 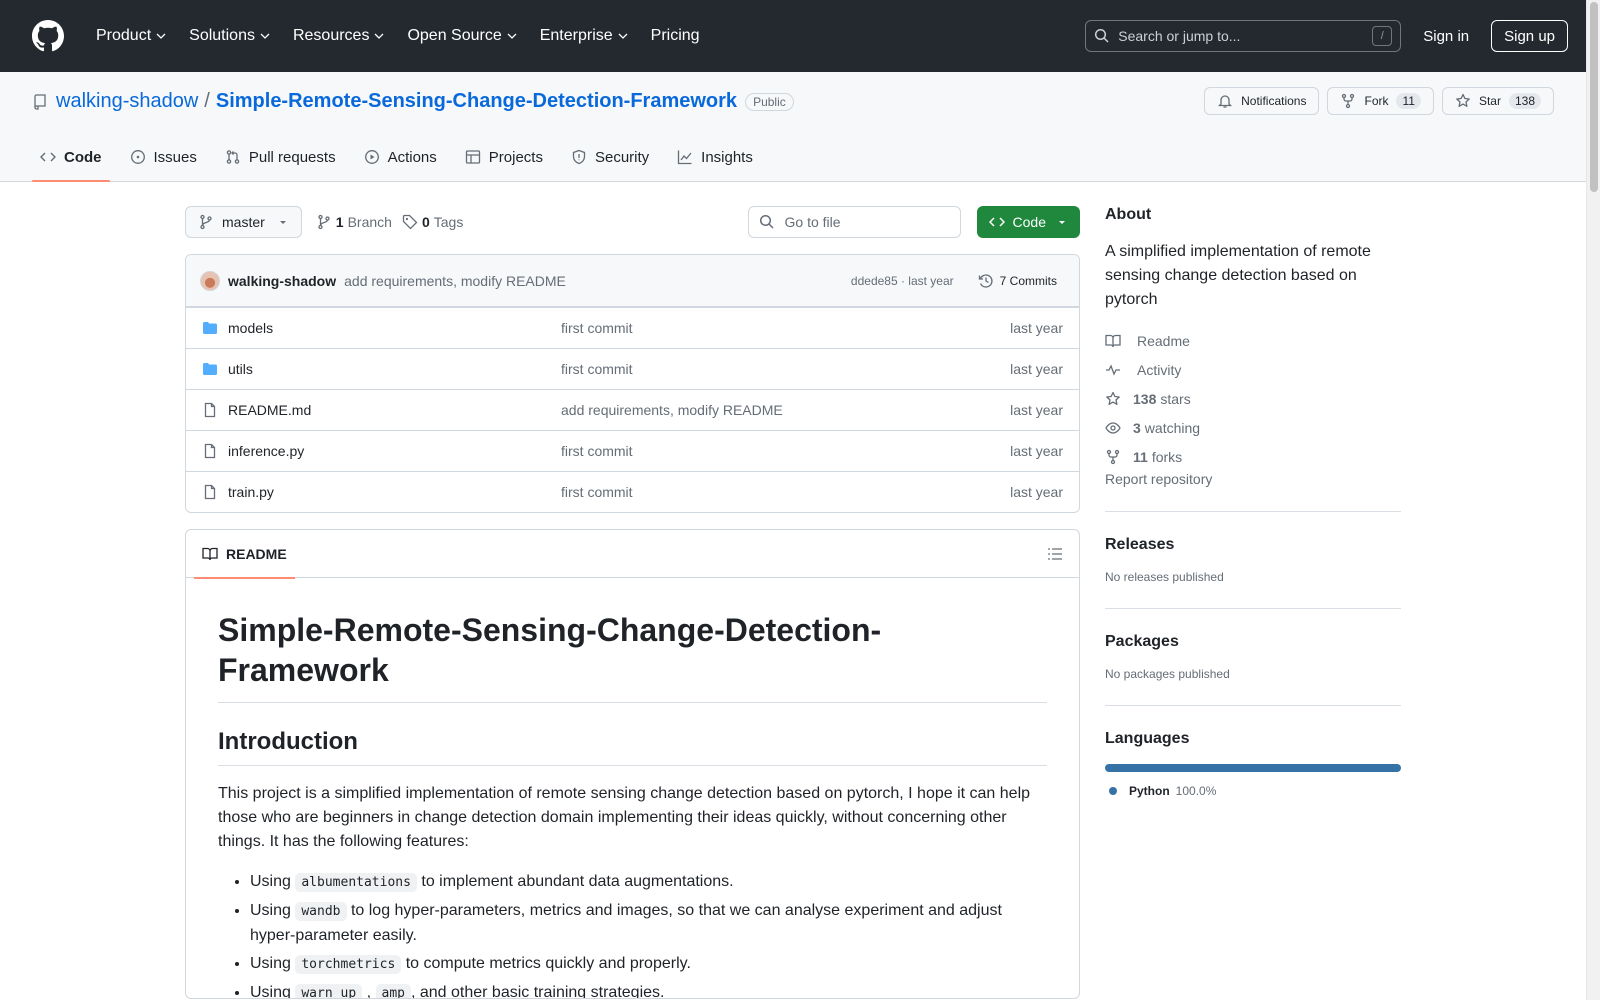 What do you see at coordinates (1253, 369) in the screenshot?
I see `activity-link: Activity` at bounding box center [1253, 369].